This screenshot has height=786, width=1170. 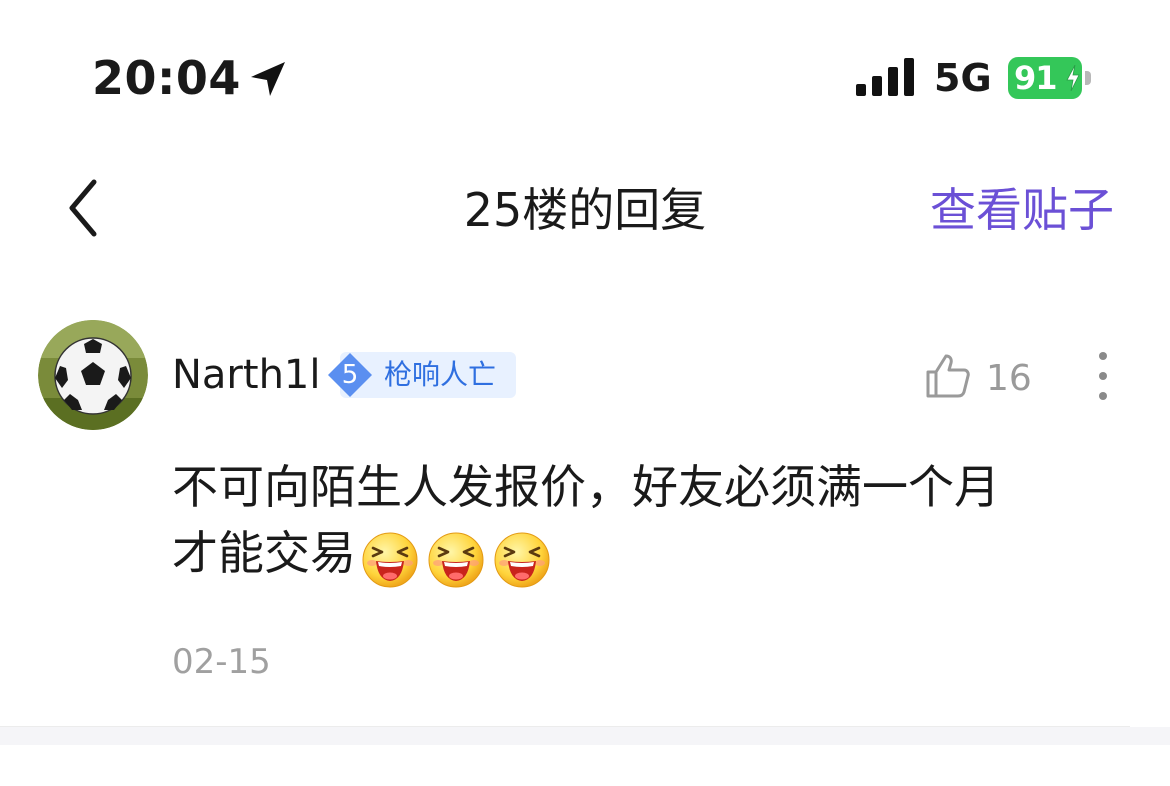 I want to click on comment-date: 02-15, so click(x=221, y=662).